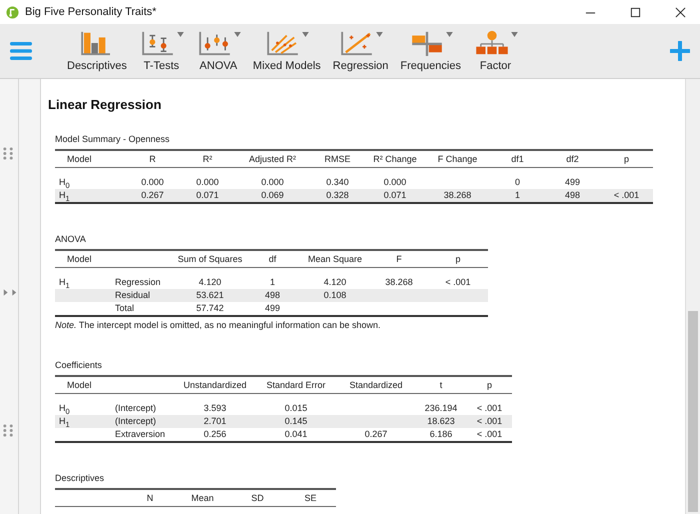 This screenshot has height=514, width=700. Describe the element at coordinates (132, 295) in the screenshot. I see `table-cell: Residual` at that location.